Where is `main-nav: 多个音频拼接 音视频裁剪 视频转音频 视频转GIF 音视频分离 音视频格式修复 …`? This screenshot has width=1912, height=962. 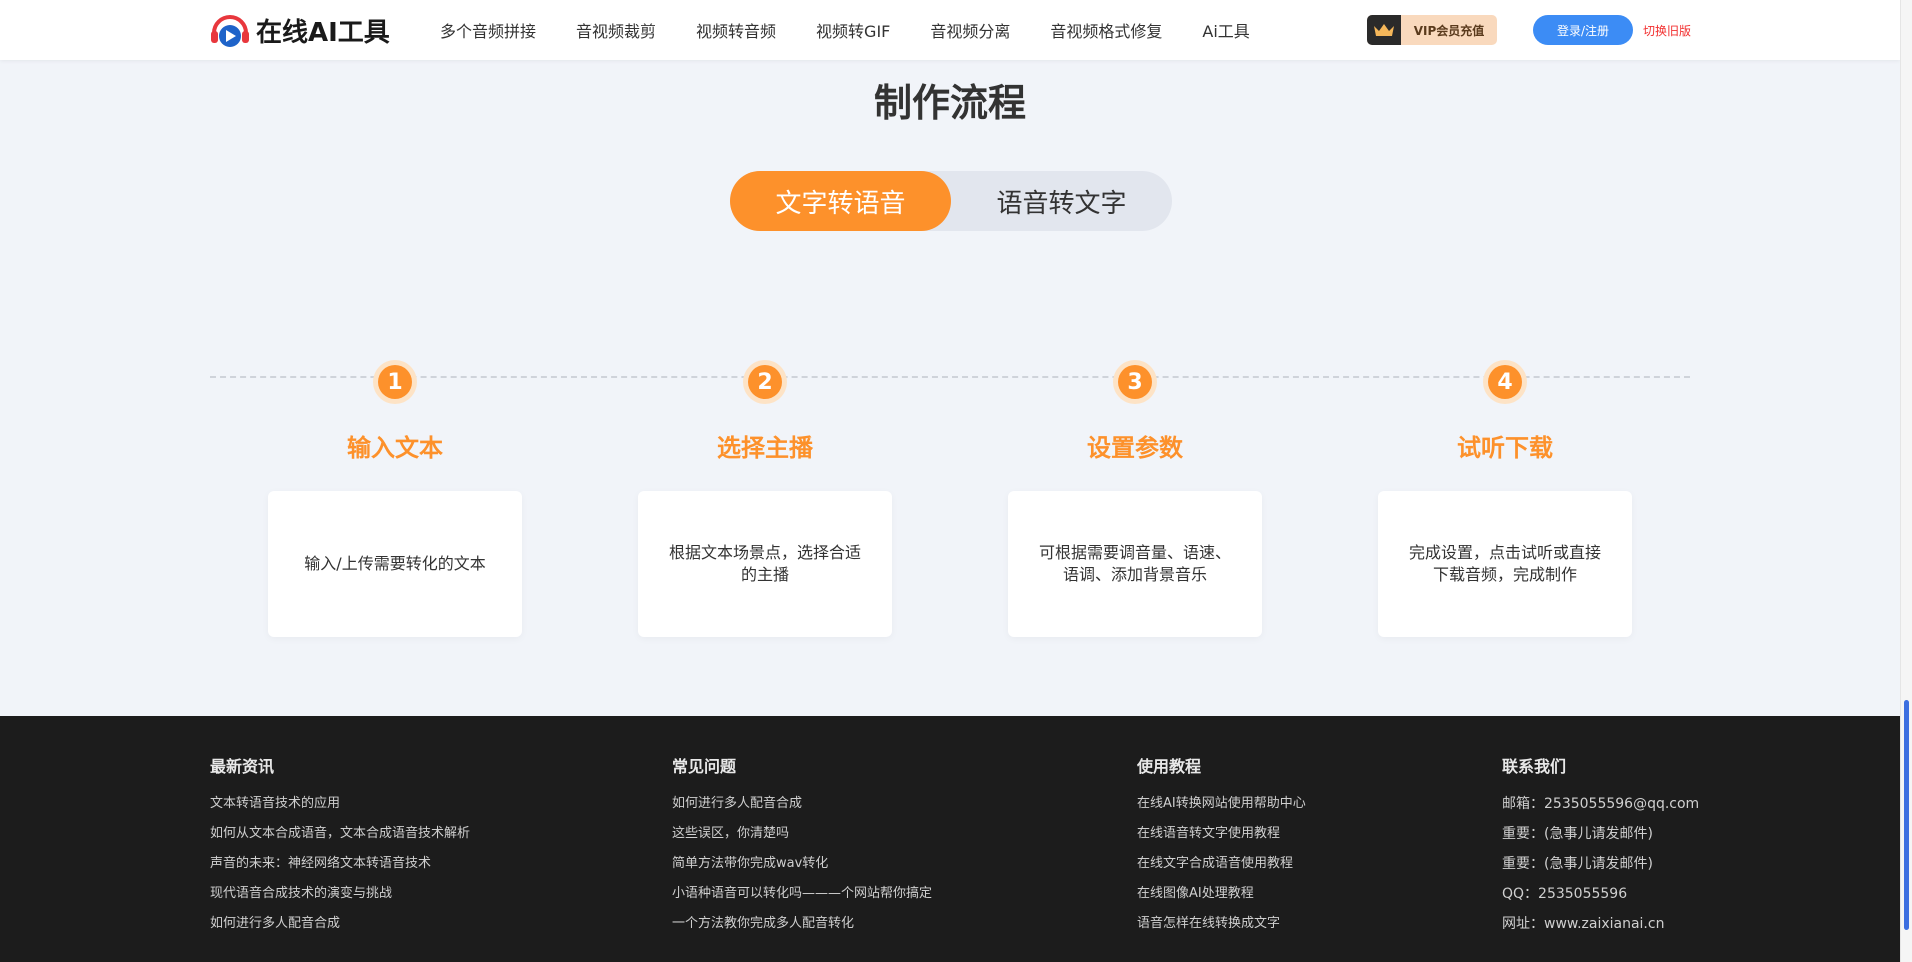
main-nav: 多个音频拼接 音视频裁剪 视频转音频 视频转GIF 音视频分离 音视频格式修复 … is located at coordinates (865, 30).